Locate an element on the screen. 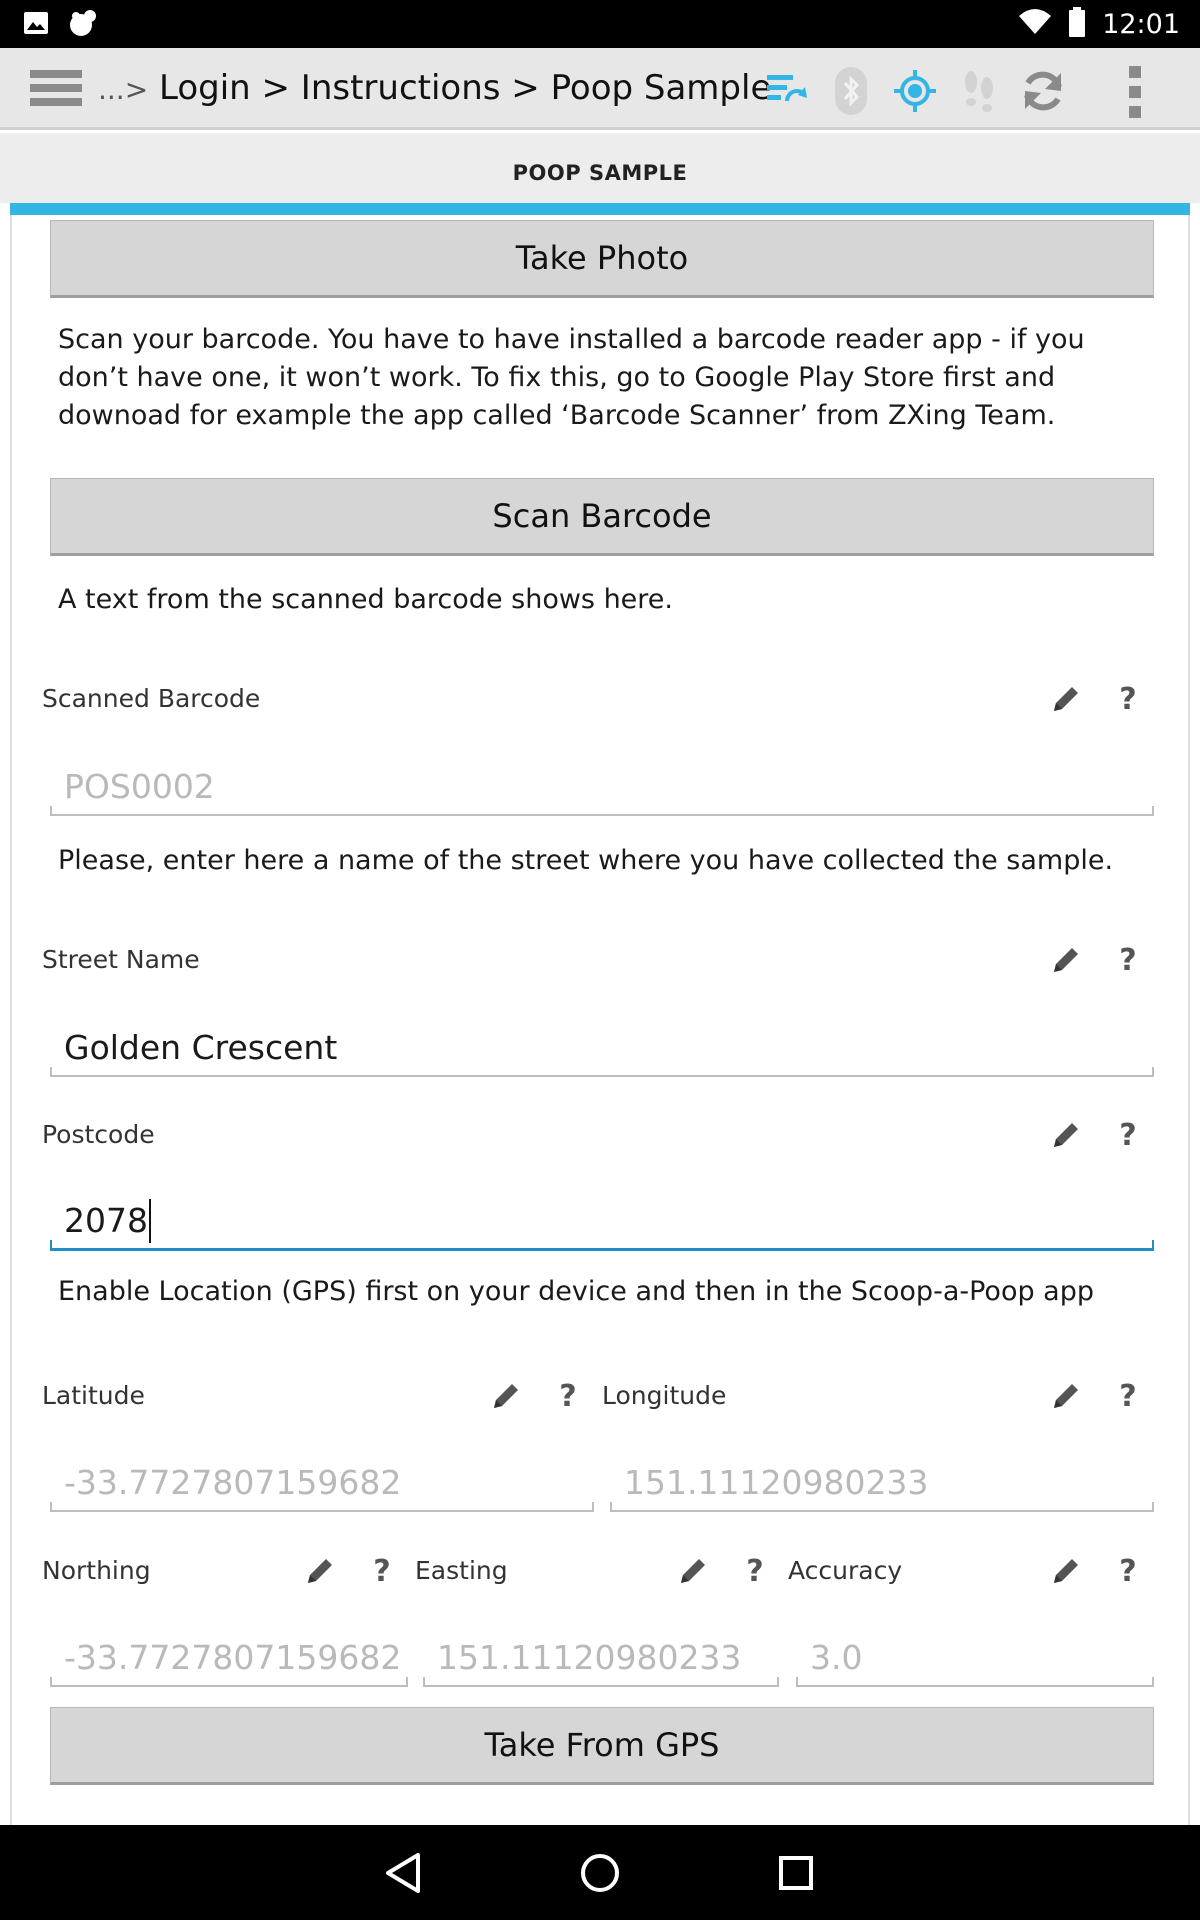 The width and height of the screenshot is (1200, 1920). street-name-label: Street Name is located at coordinates (121, 959).